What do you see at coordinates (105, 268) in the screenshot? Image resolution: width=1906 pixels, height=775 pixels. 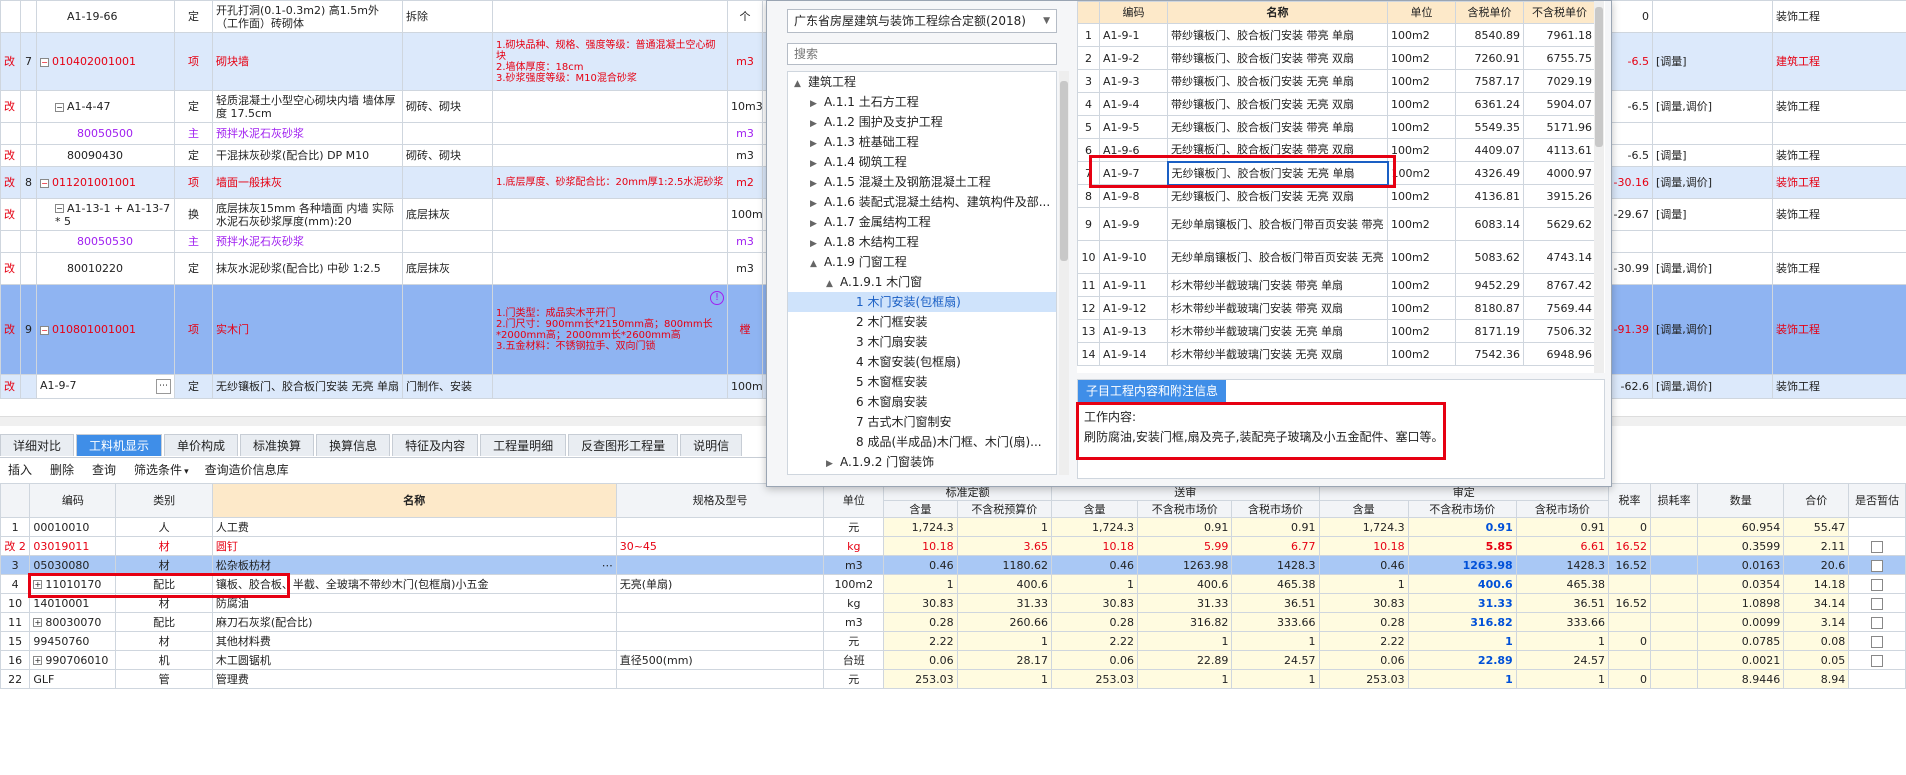 I see `top-cell-code: 80010220` at bounding box center [105, 268].